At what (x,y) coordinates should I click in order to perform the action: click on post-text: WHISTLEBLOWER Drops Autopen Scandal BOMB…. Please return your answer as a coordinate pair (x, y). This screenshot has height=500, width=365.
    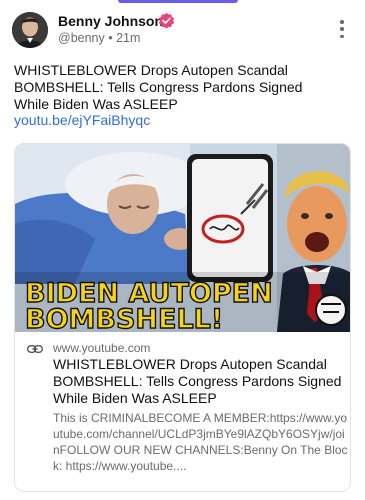
    Looking at the image, I should click on (158, 87).